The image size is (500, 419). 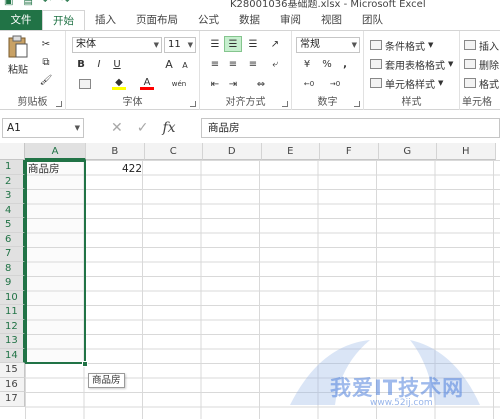 What do you see at coordinates (309, 84) in the screenshot?
I see `increase-decimal-icon: ←0` at bounding box center [309, 84].